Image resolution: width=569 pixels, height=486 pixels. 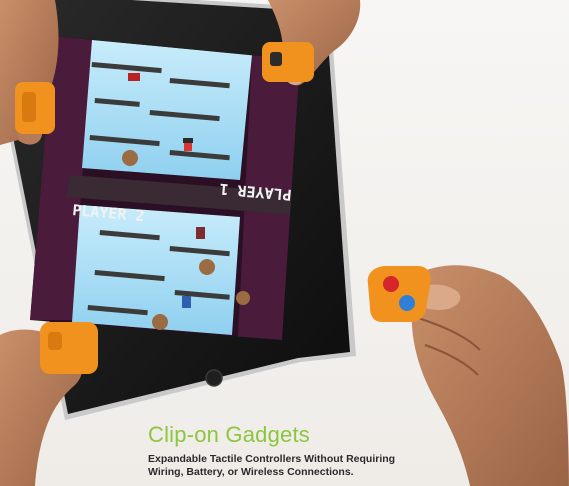 I want to click on gadget-right-controller, so click(x=399, y=294).